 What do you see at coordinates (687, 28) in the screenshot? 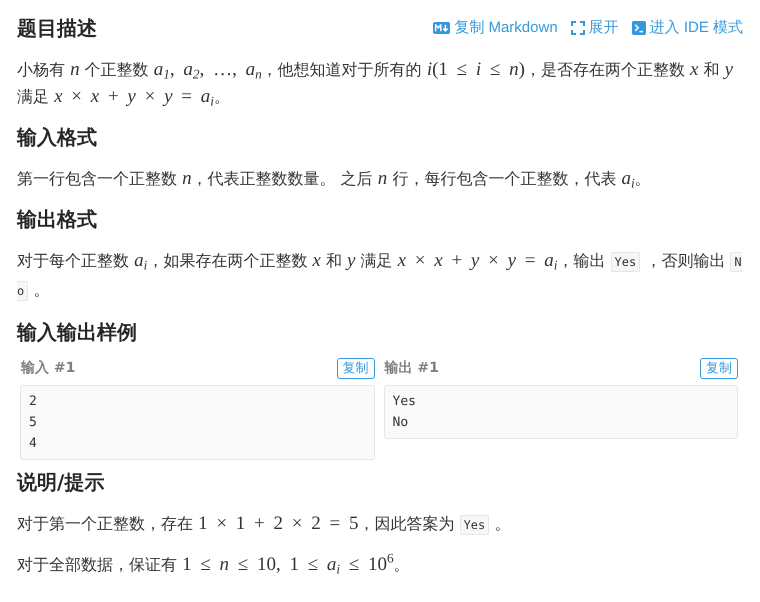
I see `ide-mode-link: 进入 IDE 模式` at bounding box center [687, 28].